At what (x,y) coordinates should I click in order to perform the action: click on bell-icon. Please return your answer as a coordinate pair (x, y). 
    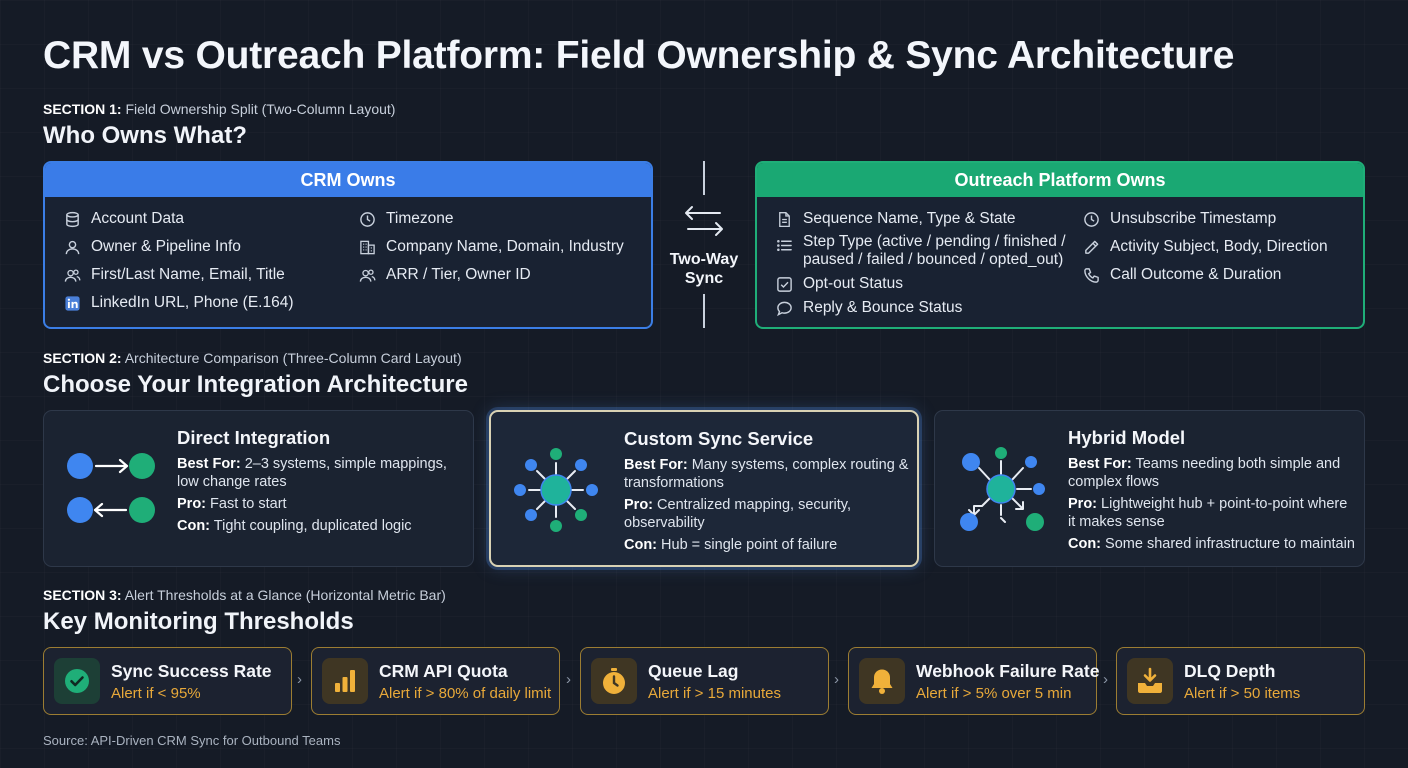
    Looking at the image, I should click on (882, 681).